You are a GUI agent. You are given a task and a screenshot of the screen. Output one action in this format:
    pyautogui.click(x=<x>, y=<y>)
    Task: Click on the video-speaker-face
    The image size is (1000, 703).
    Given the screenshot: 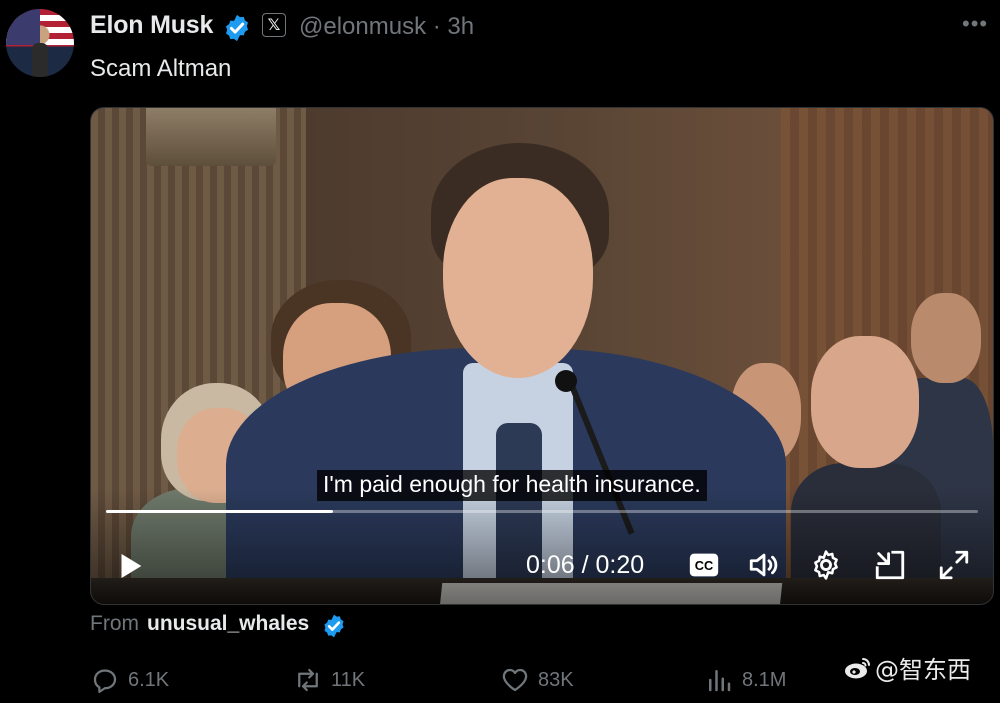 What is the action you would take?
    pyautogui.click(x=518, y=278)
    